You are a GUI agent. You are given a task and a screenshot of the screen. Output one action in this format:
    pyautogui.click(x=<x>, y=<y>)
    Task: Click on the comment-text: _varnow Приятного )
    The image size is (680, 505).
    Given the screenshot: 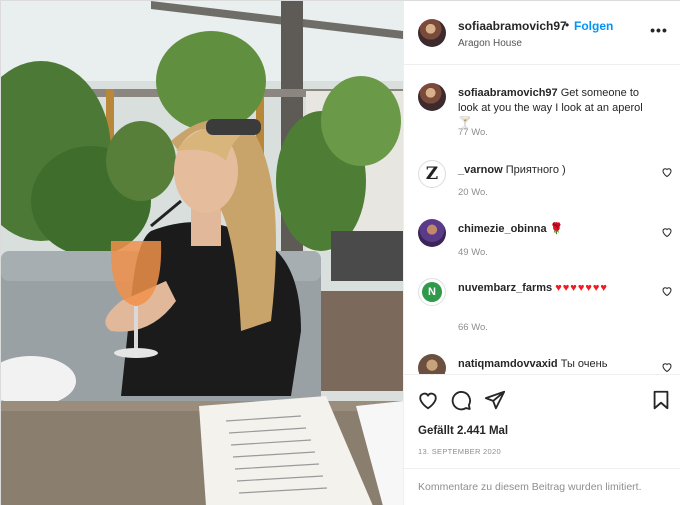 What is the action you would take?
    pyautogui.click(x=556, y=170)
    